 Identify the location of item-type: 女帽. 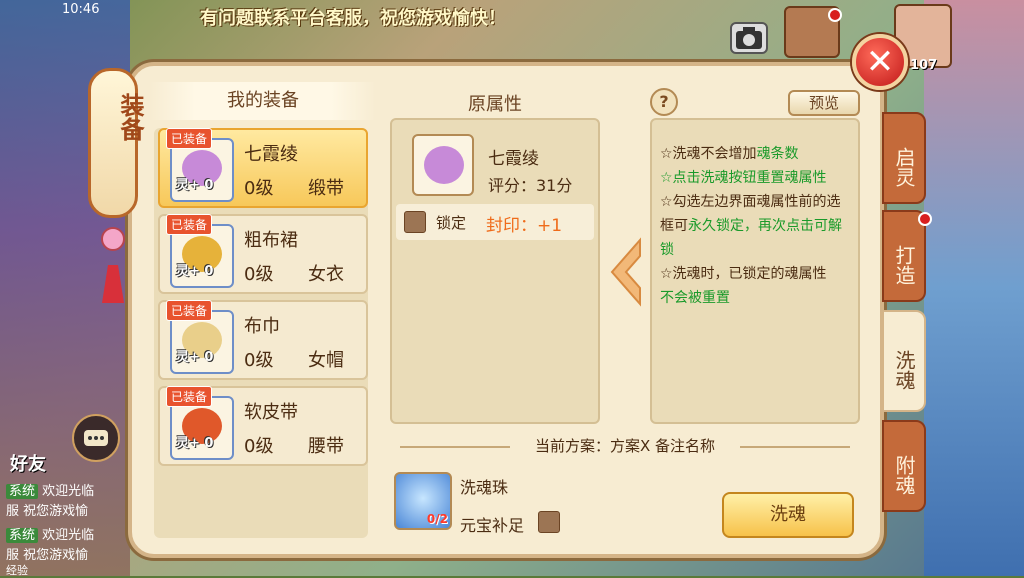
(326, 360).